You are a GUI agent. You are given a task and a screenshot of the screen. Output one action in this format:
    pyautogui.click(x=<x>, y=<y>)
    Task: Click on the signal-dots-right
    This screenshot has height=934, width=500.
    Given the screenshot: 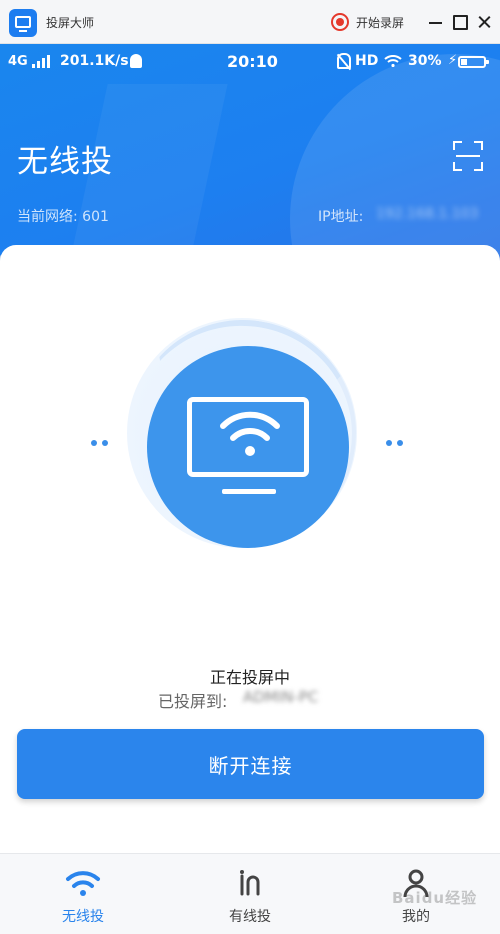 What is the action you would take?
    pyautogui.click(x=396, y=443)
    